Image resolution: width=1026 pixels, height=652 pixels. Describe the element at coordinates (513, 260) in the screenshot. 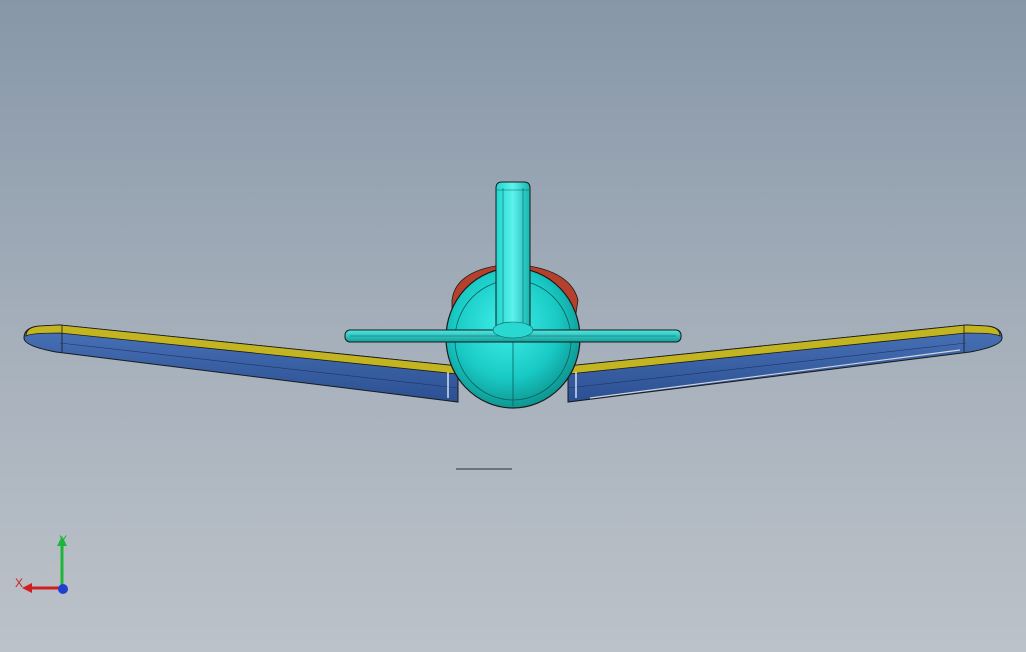

I see `vertical-fin` at that location.